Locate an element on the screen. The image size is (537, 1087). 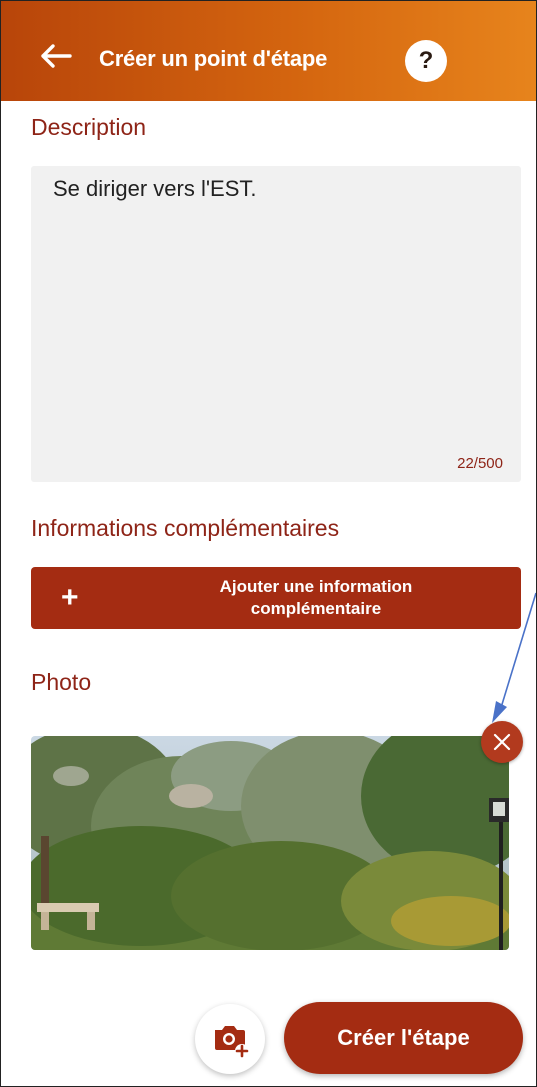
plus-icon: + is located at coordinates (70, 597).